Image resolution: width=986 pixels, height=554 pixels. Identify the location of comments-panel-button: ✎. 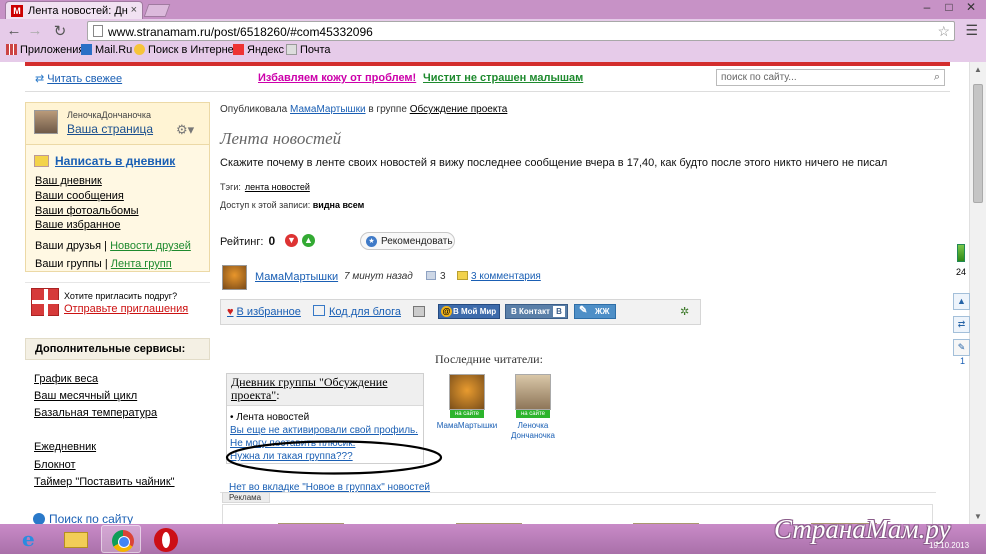
(961, 347).